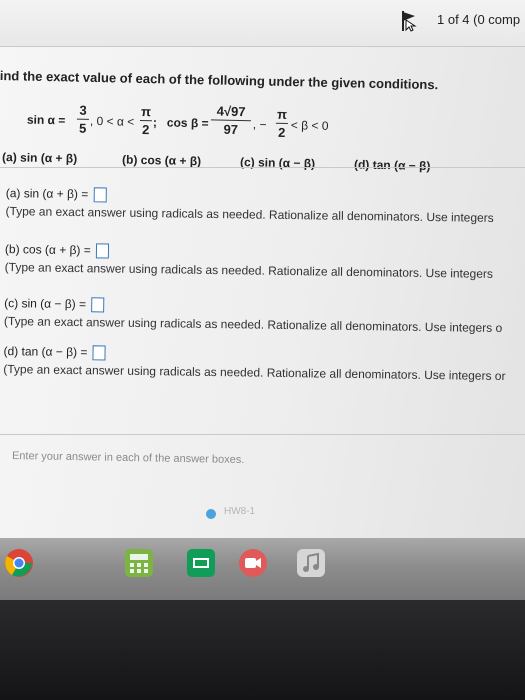 This screenshot has width=525, height=700. Describe the element at coordinates (262, 23) in the screenshot. I see `top-bar: 1 of 4 (0 comp` at that location.